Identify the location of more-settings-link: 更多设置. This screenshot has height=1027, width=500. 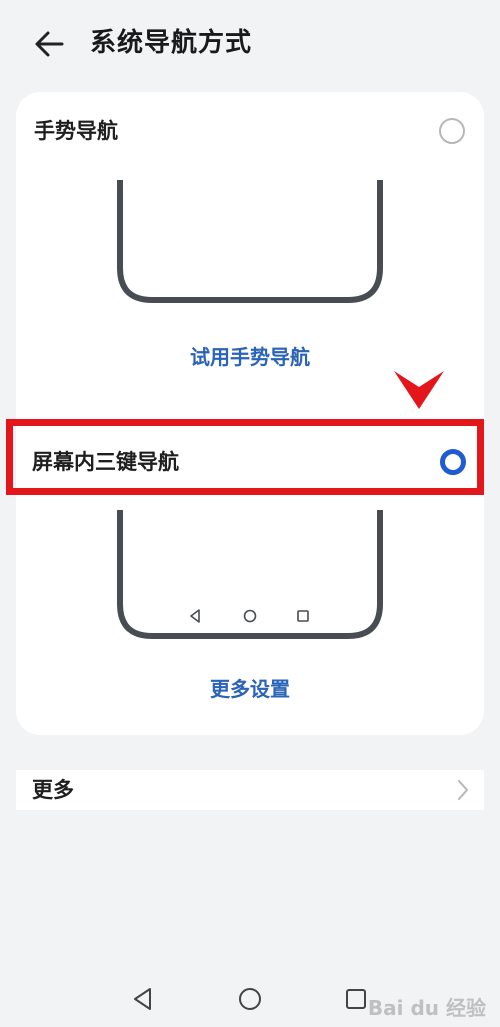
(250, 689).